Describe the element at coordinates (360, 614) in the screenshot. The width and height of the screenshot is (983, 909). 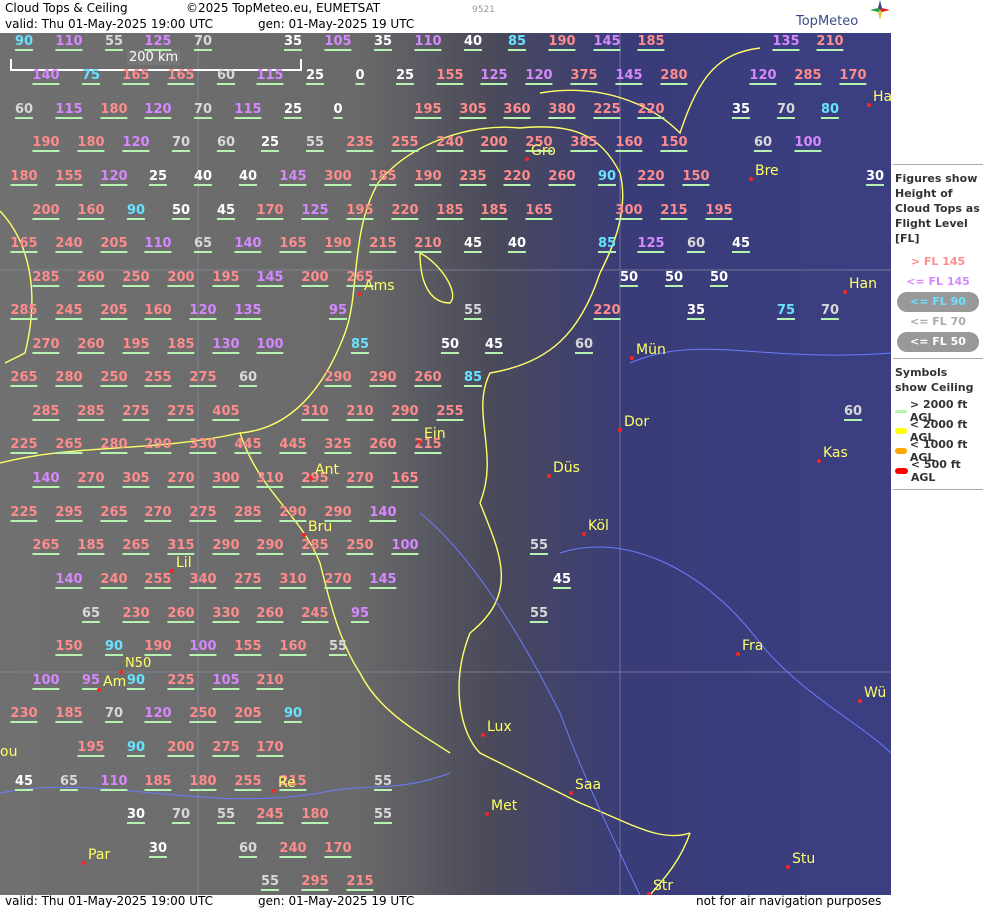
I see `flight-level-label: 95` at that location.